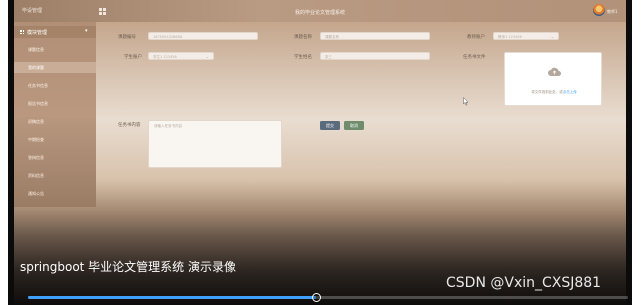 The height and width of the screenshot is (305, 642). I want to click on video-progress-bar, so click(328, 297).